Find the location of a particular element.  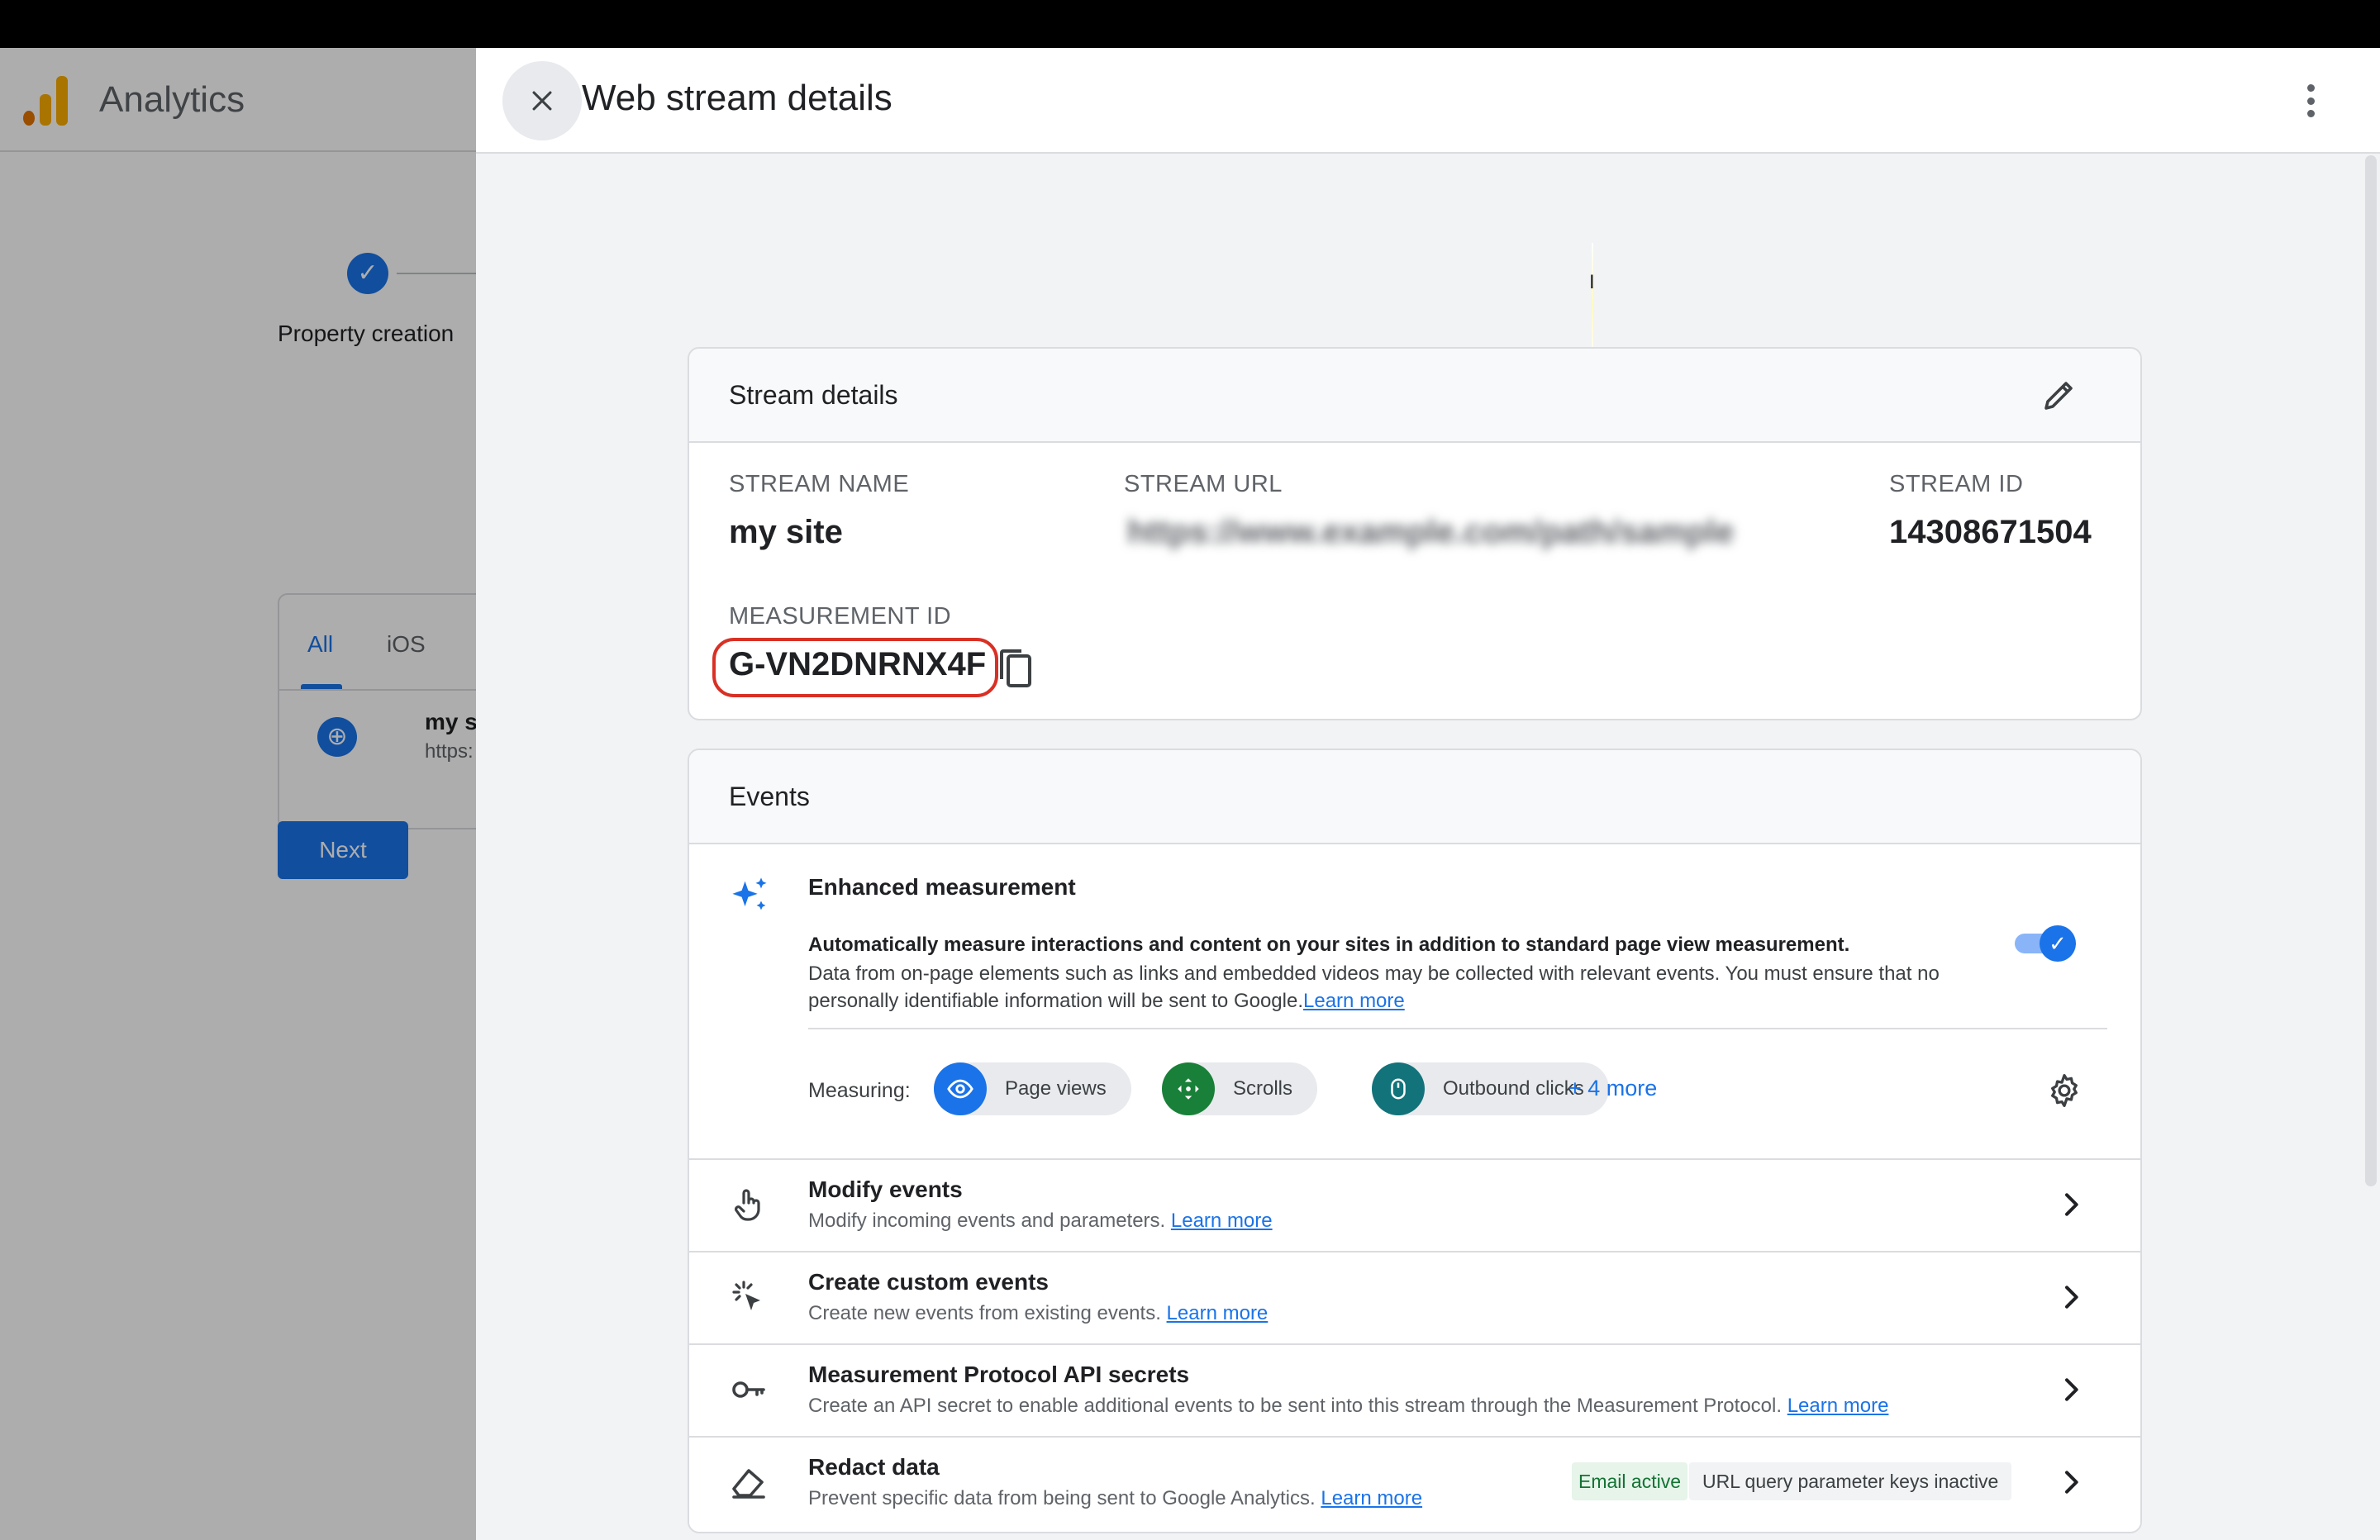

row-title: Create custom events is located at coordinates (929, 1282).